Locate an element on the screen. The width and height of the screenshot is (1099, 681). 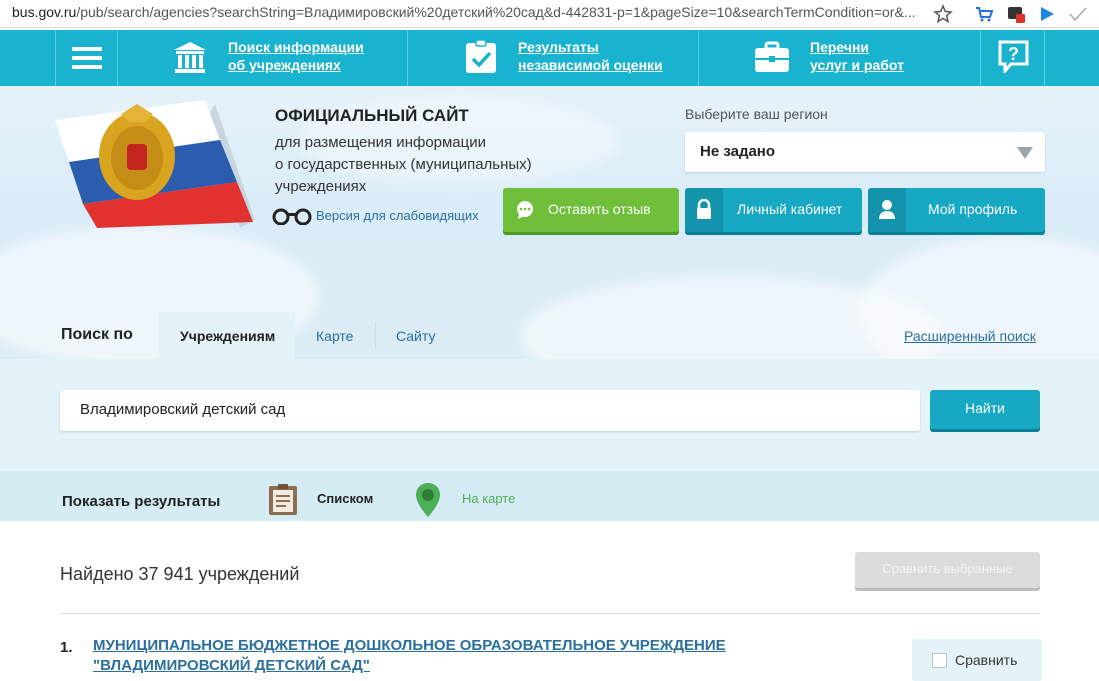
region-select: Не задано is located at coordinates (865, 152).